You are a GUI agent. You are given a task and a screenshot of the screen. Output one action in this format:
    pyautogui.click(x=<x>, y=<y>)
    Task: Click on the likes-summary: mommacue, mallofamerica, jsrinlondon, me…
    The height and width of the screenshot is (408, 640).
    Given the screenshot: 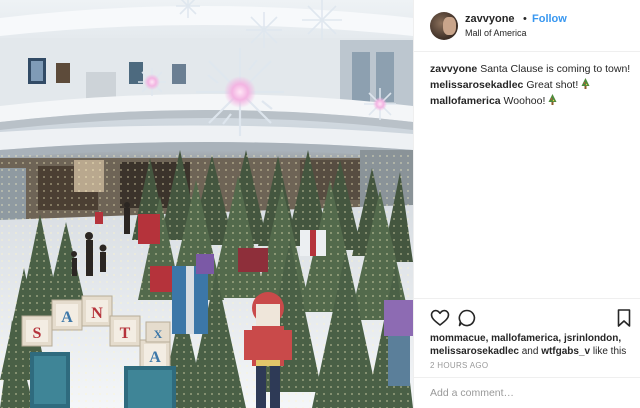 What is the action you would take?
    pyautogui.click(x=532, y=345)
    